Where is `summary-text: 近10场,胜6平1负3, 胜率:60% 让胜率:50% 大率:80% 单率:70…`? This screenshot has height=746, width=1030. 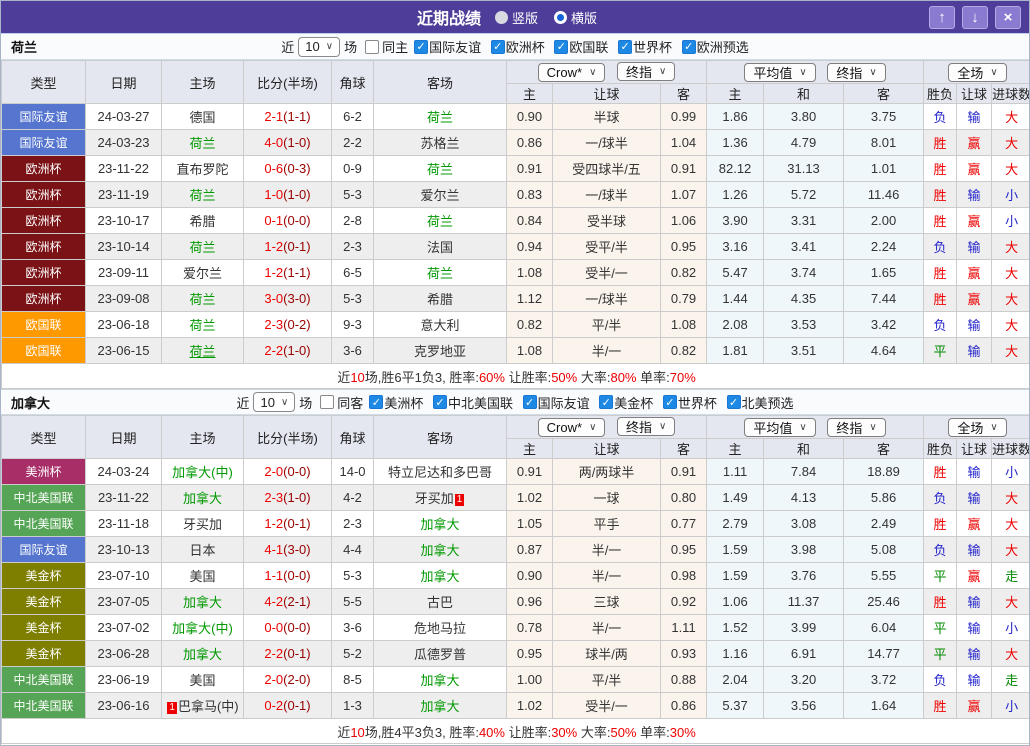 summary-text: 近10场,胜6平1负3, 胜率:60% 让胜率:50% 大率:80% 单率:70… is located at coordinates (515, 376).